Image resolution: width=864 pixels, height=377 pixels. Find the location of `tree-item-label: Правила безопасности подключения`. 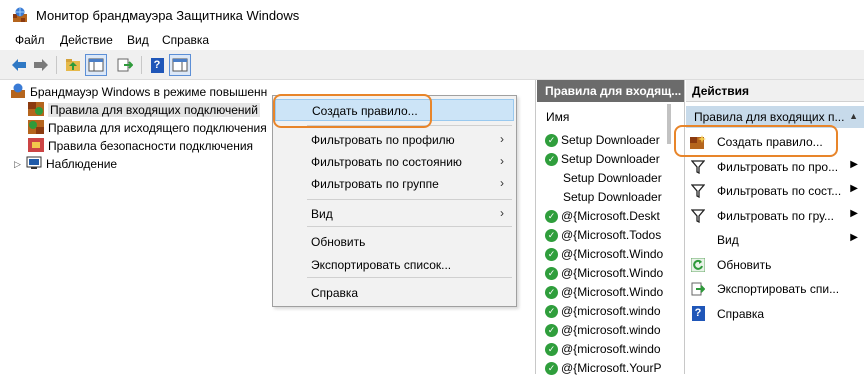

tree-item-label: Правила безопасности подключения is located at coordinates (151, 146).